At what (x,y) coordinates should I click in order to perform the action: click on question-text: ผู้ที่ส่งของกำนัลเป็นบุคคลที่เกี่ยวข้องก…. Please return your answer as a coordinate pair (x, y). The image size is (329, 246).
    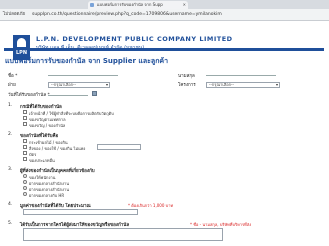
    Looking at the image, I should click on (57, 171).